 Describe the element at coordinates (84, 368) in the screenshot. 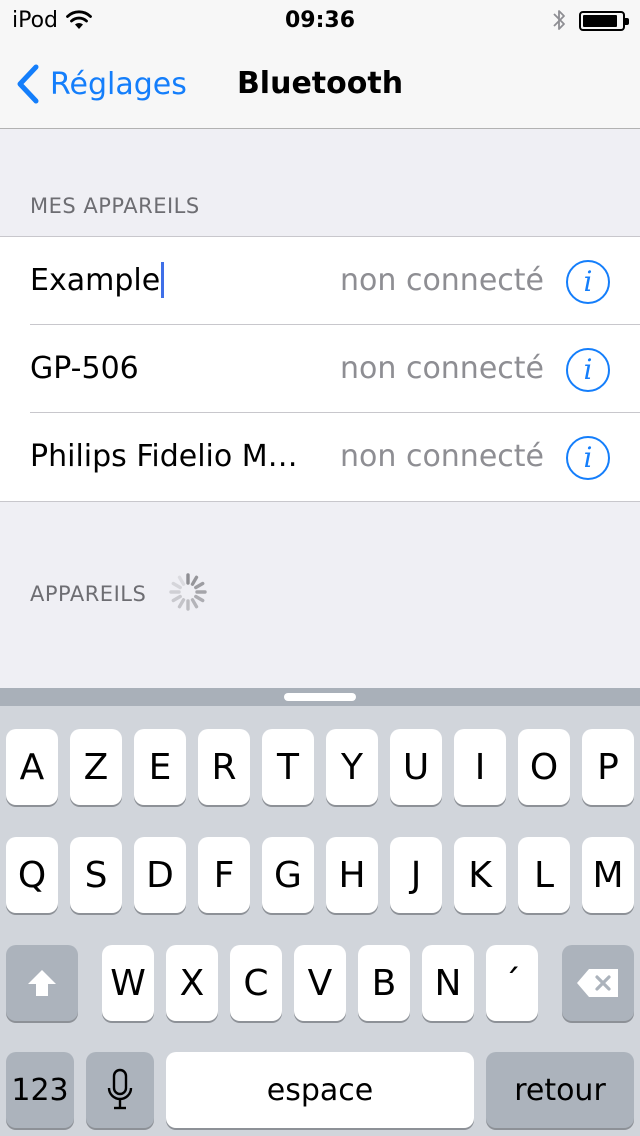

I see `device-name: GP-506` at that location.